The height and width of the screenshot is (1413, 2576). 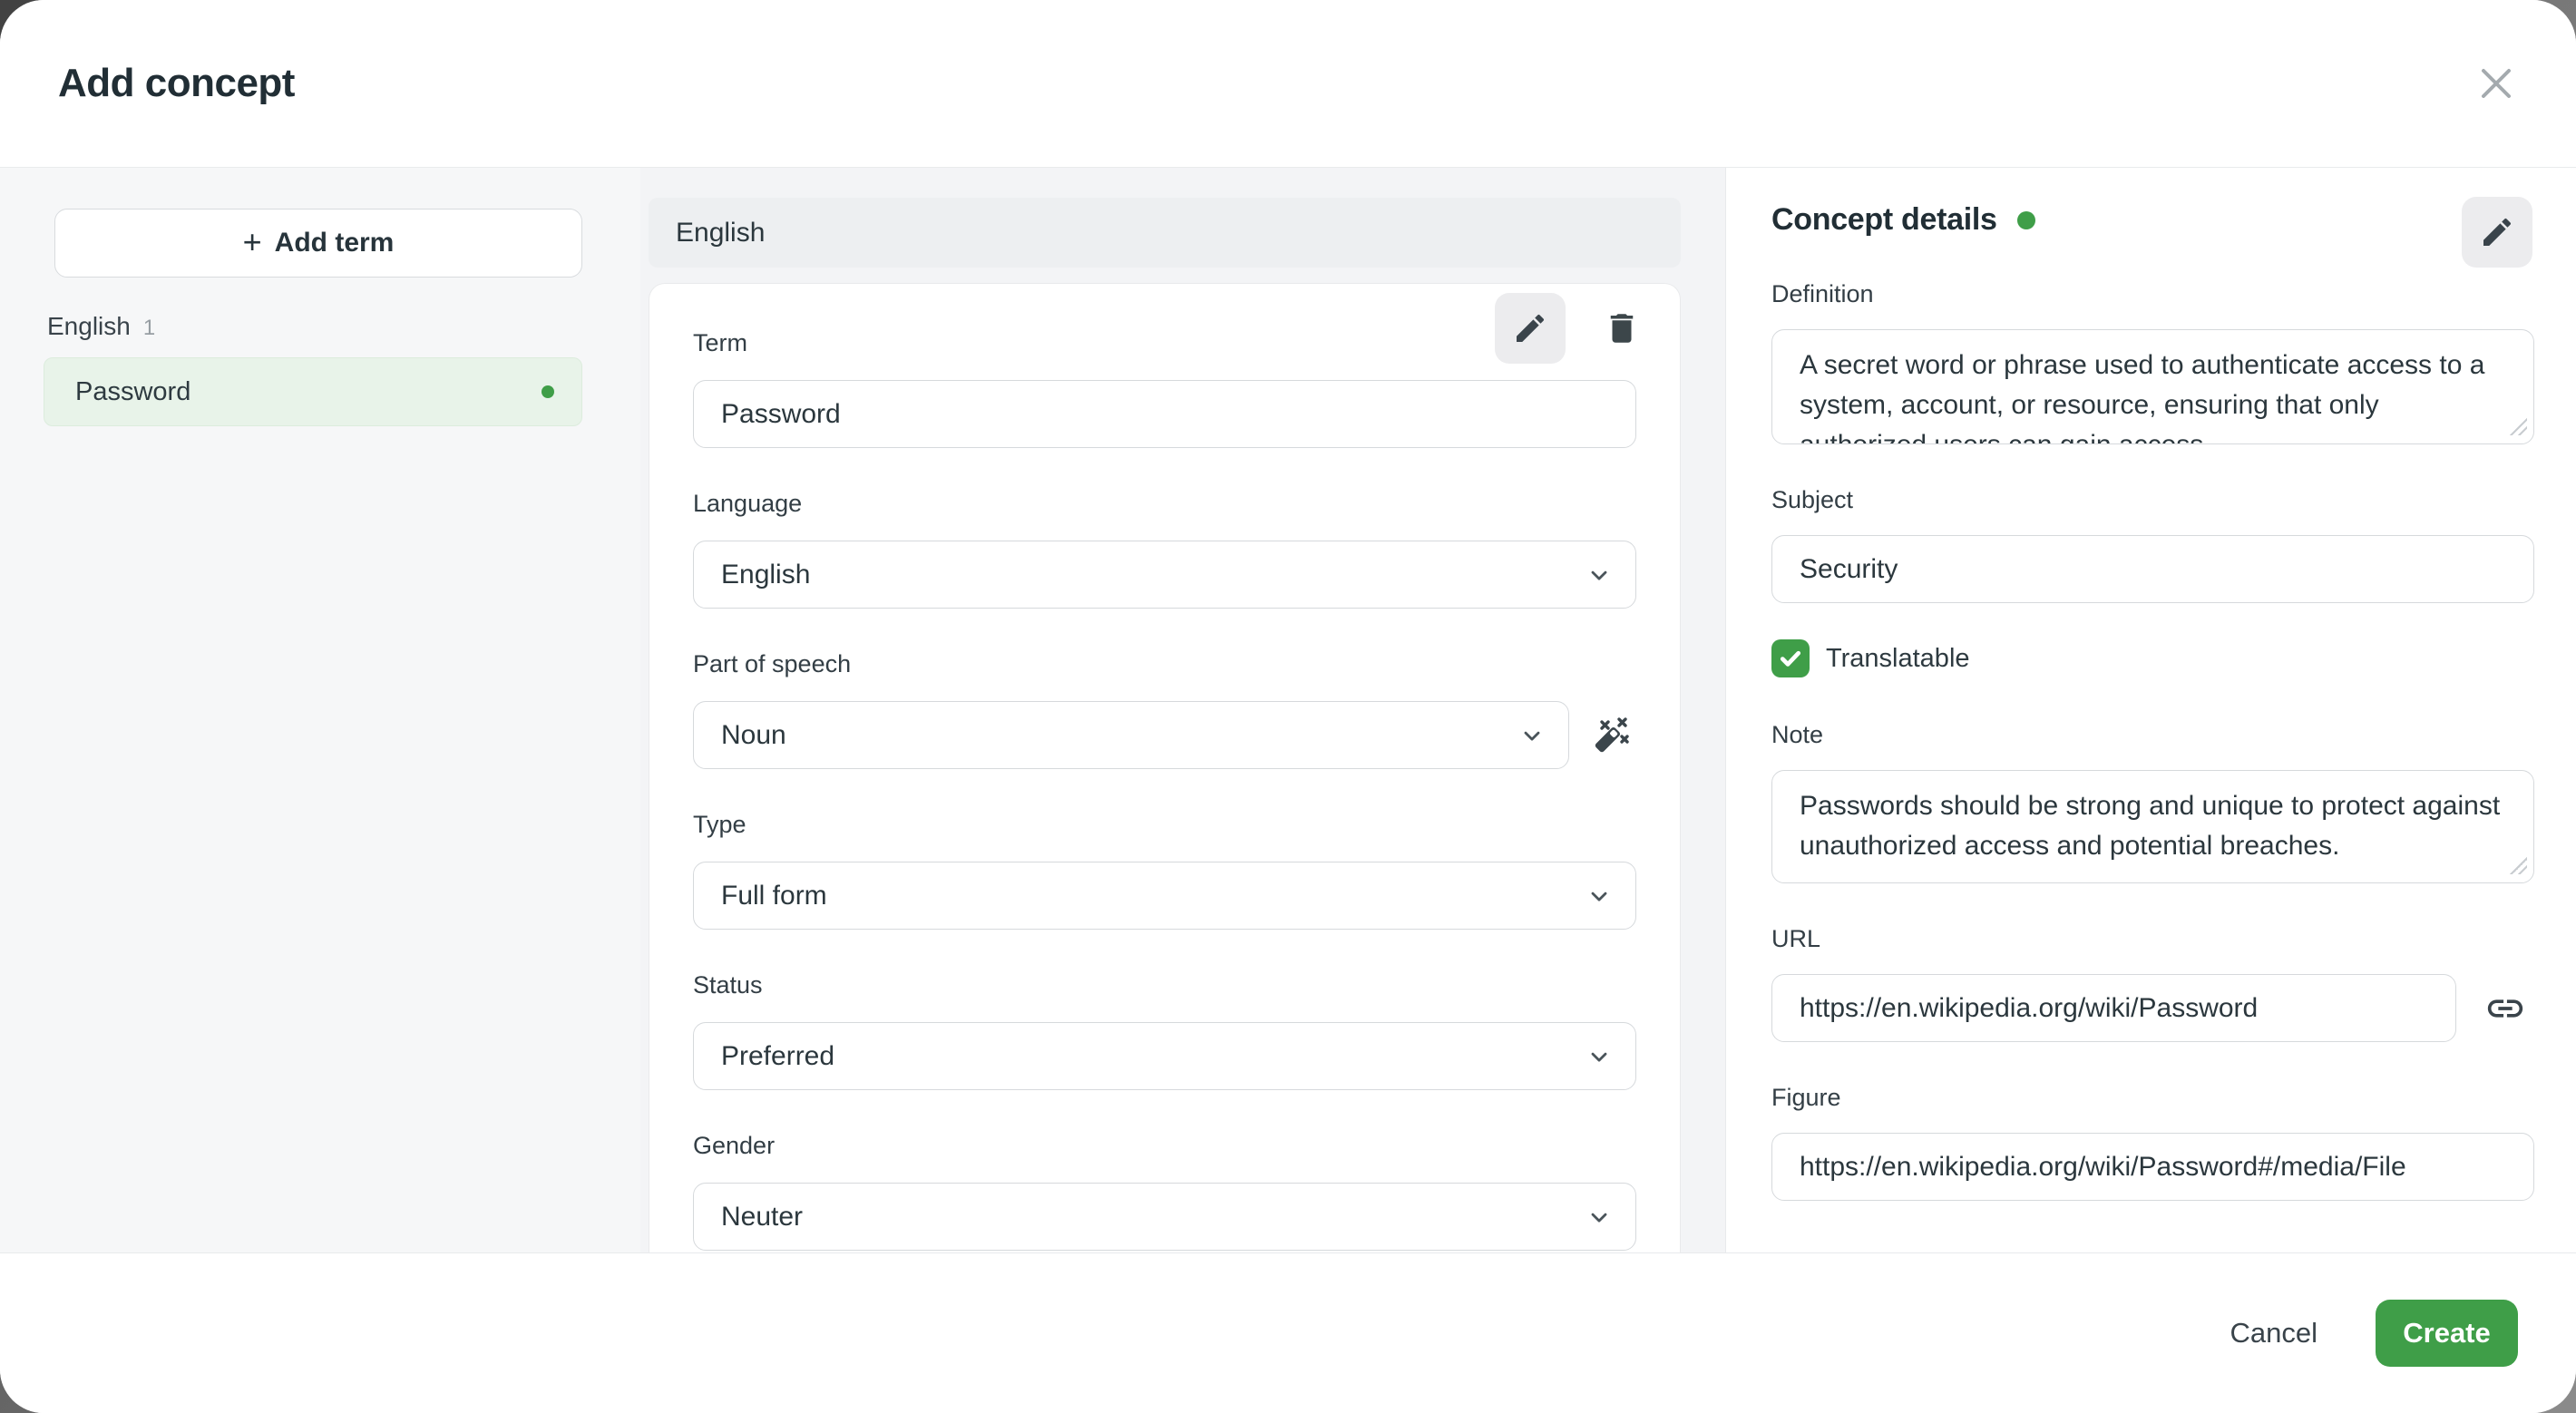 What do you see at coordinates (314, 327) in the screenshot?
I see `language-group-header: English 1` at bounding box center [314, 327].